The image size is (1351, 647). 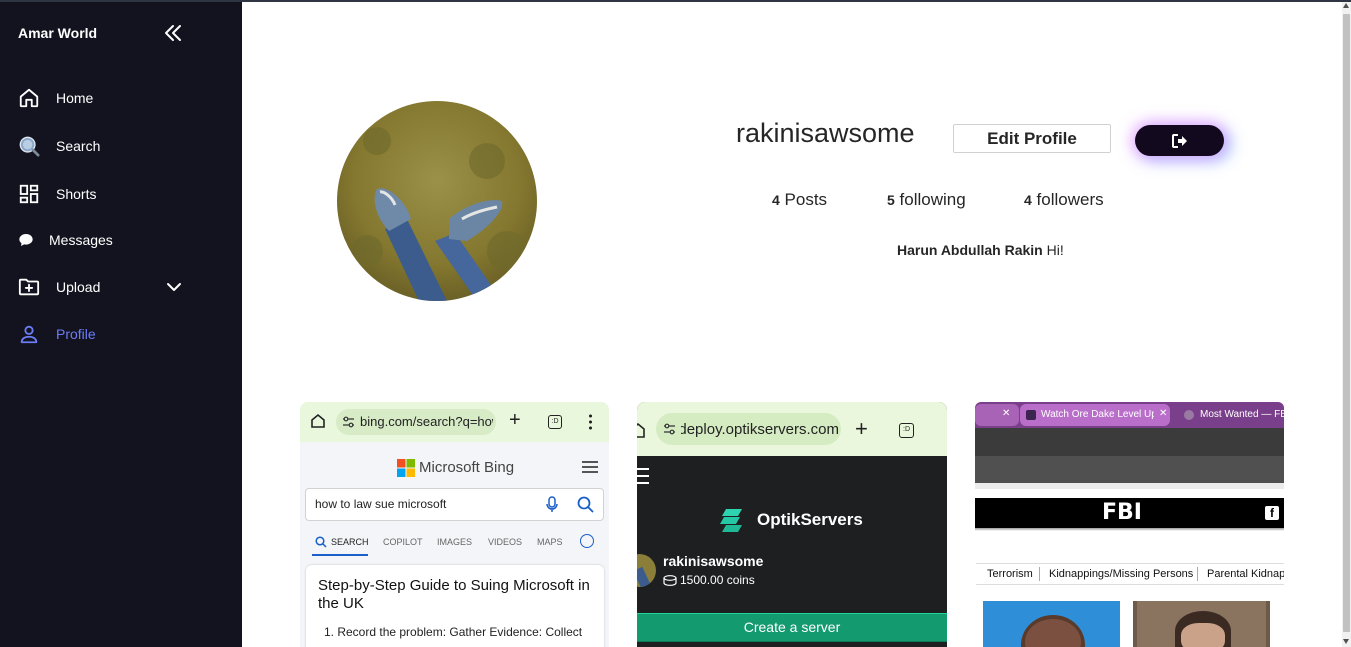 What do you see at coordinates (1097, 414) in the screenshot?
I see `tab-title: Watch Ore Dake Level Up` at bounding box center [1097, 414].